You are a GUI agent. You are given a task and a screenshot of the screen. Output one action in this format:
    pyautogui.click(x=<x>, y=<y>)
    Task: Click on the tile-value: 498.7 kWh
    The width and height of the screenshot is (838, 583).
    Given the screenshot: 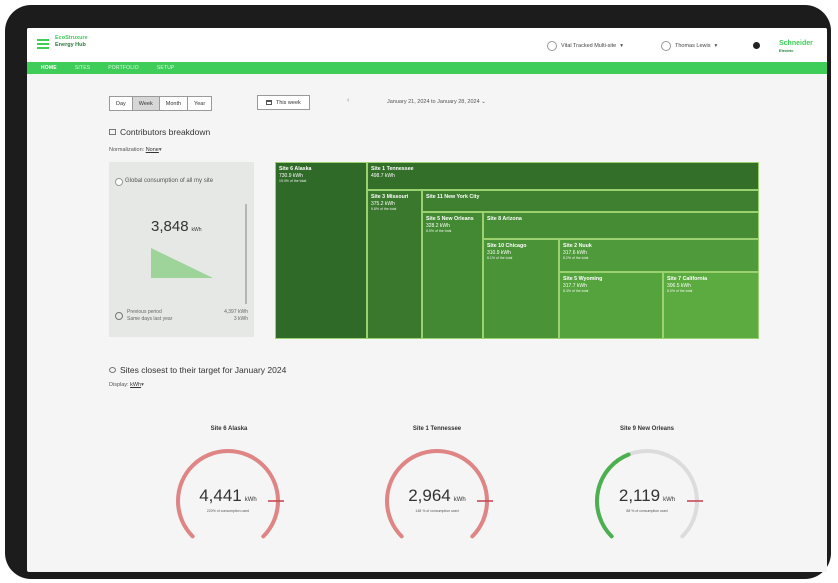 What is the action you would take?
    pyautogui.click(x=383, y=175)
    